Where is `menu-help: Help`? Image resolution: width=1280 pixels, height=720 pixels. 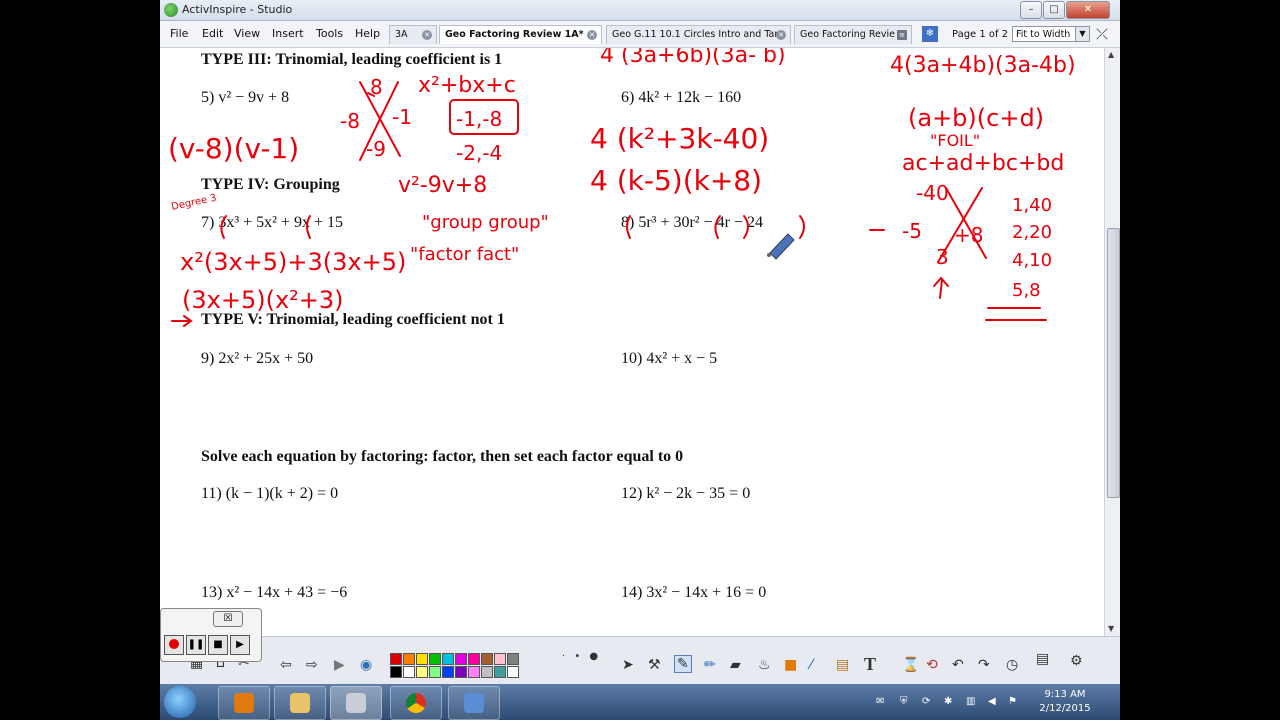
menu-help: Help is located at coordinates (367, 33).